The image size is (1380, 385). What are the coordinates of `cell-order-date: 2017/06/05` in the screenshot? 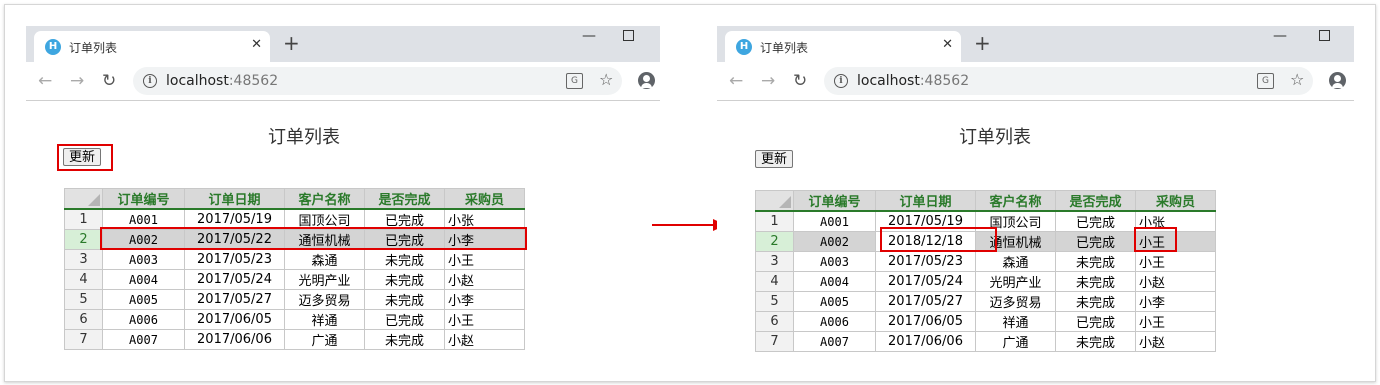 It's located at (925, 321).